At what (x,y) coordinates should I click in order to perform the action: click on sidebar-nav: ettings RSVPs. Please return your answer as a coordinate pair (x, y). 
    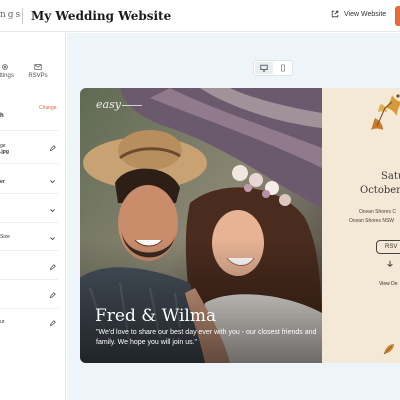
    Looking at the image, I should click on (32, 75).